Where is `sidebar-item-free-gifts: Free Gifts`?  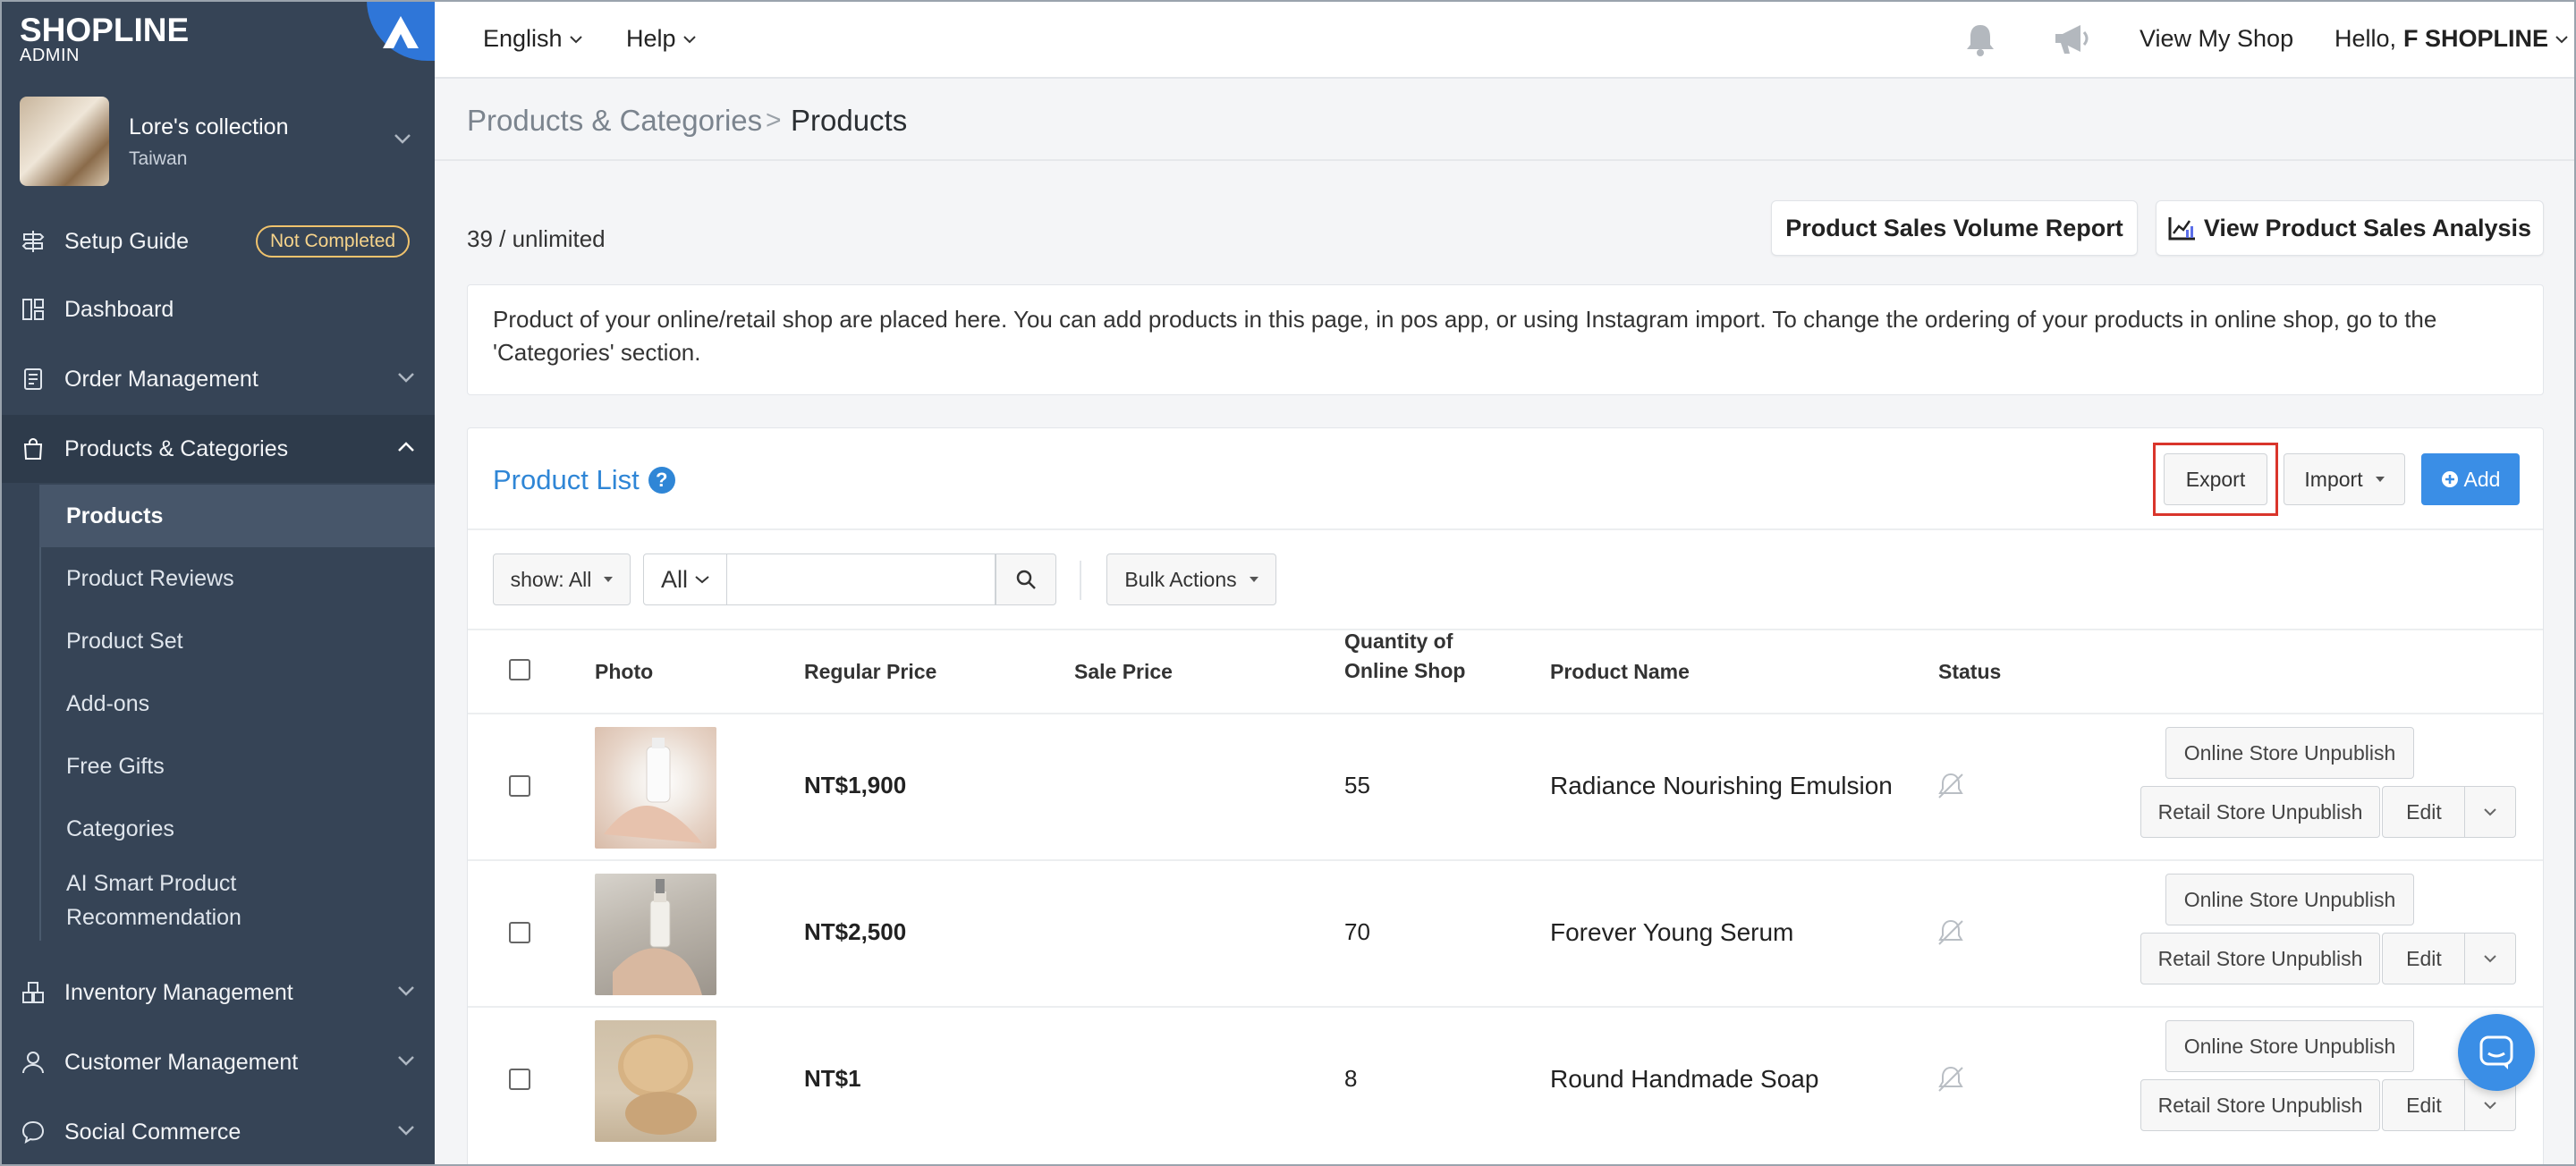
sidebar-item-free-gifts: Free Gifts is located at coordinates (238, 766).